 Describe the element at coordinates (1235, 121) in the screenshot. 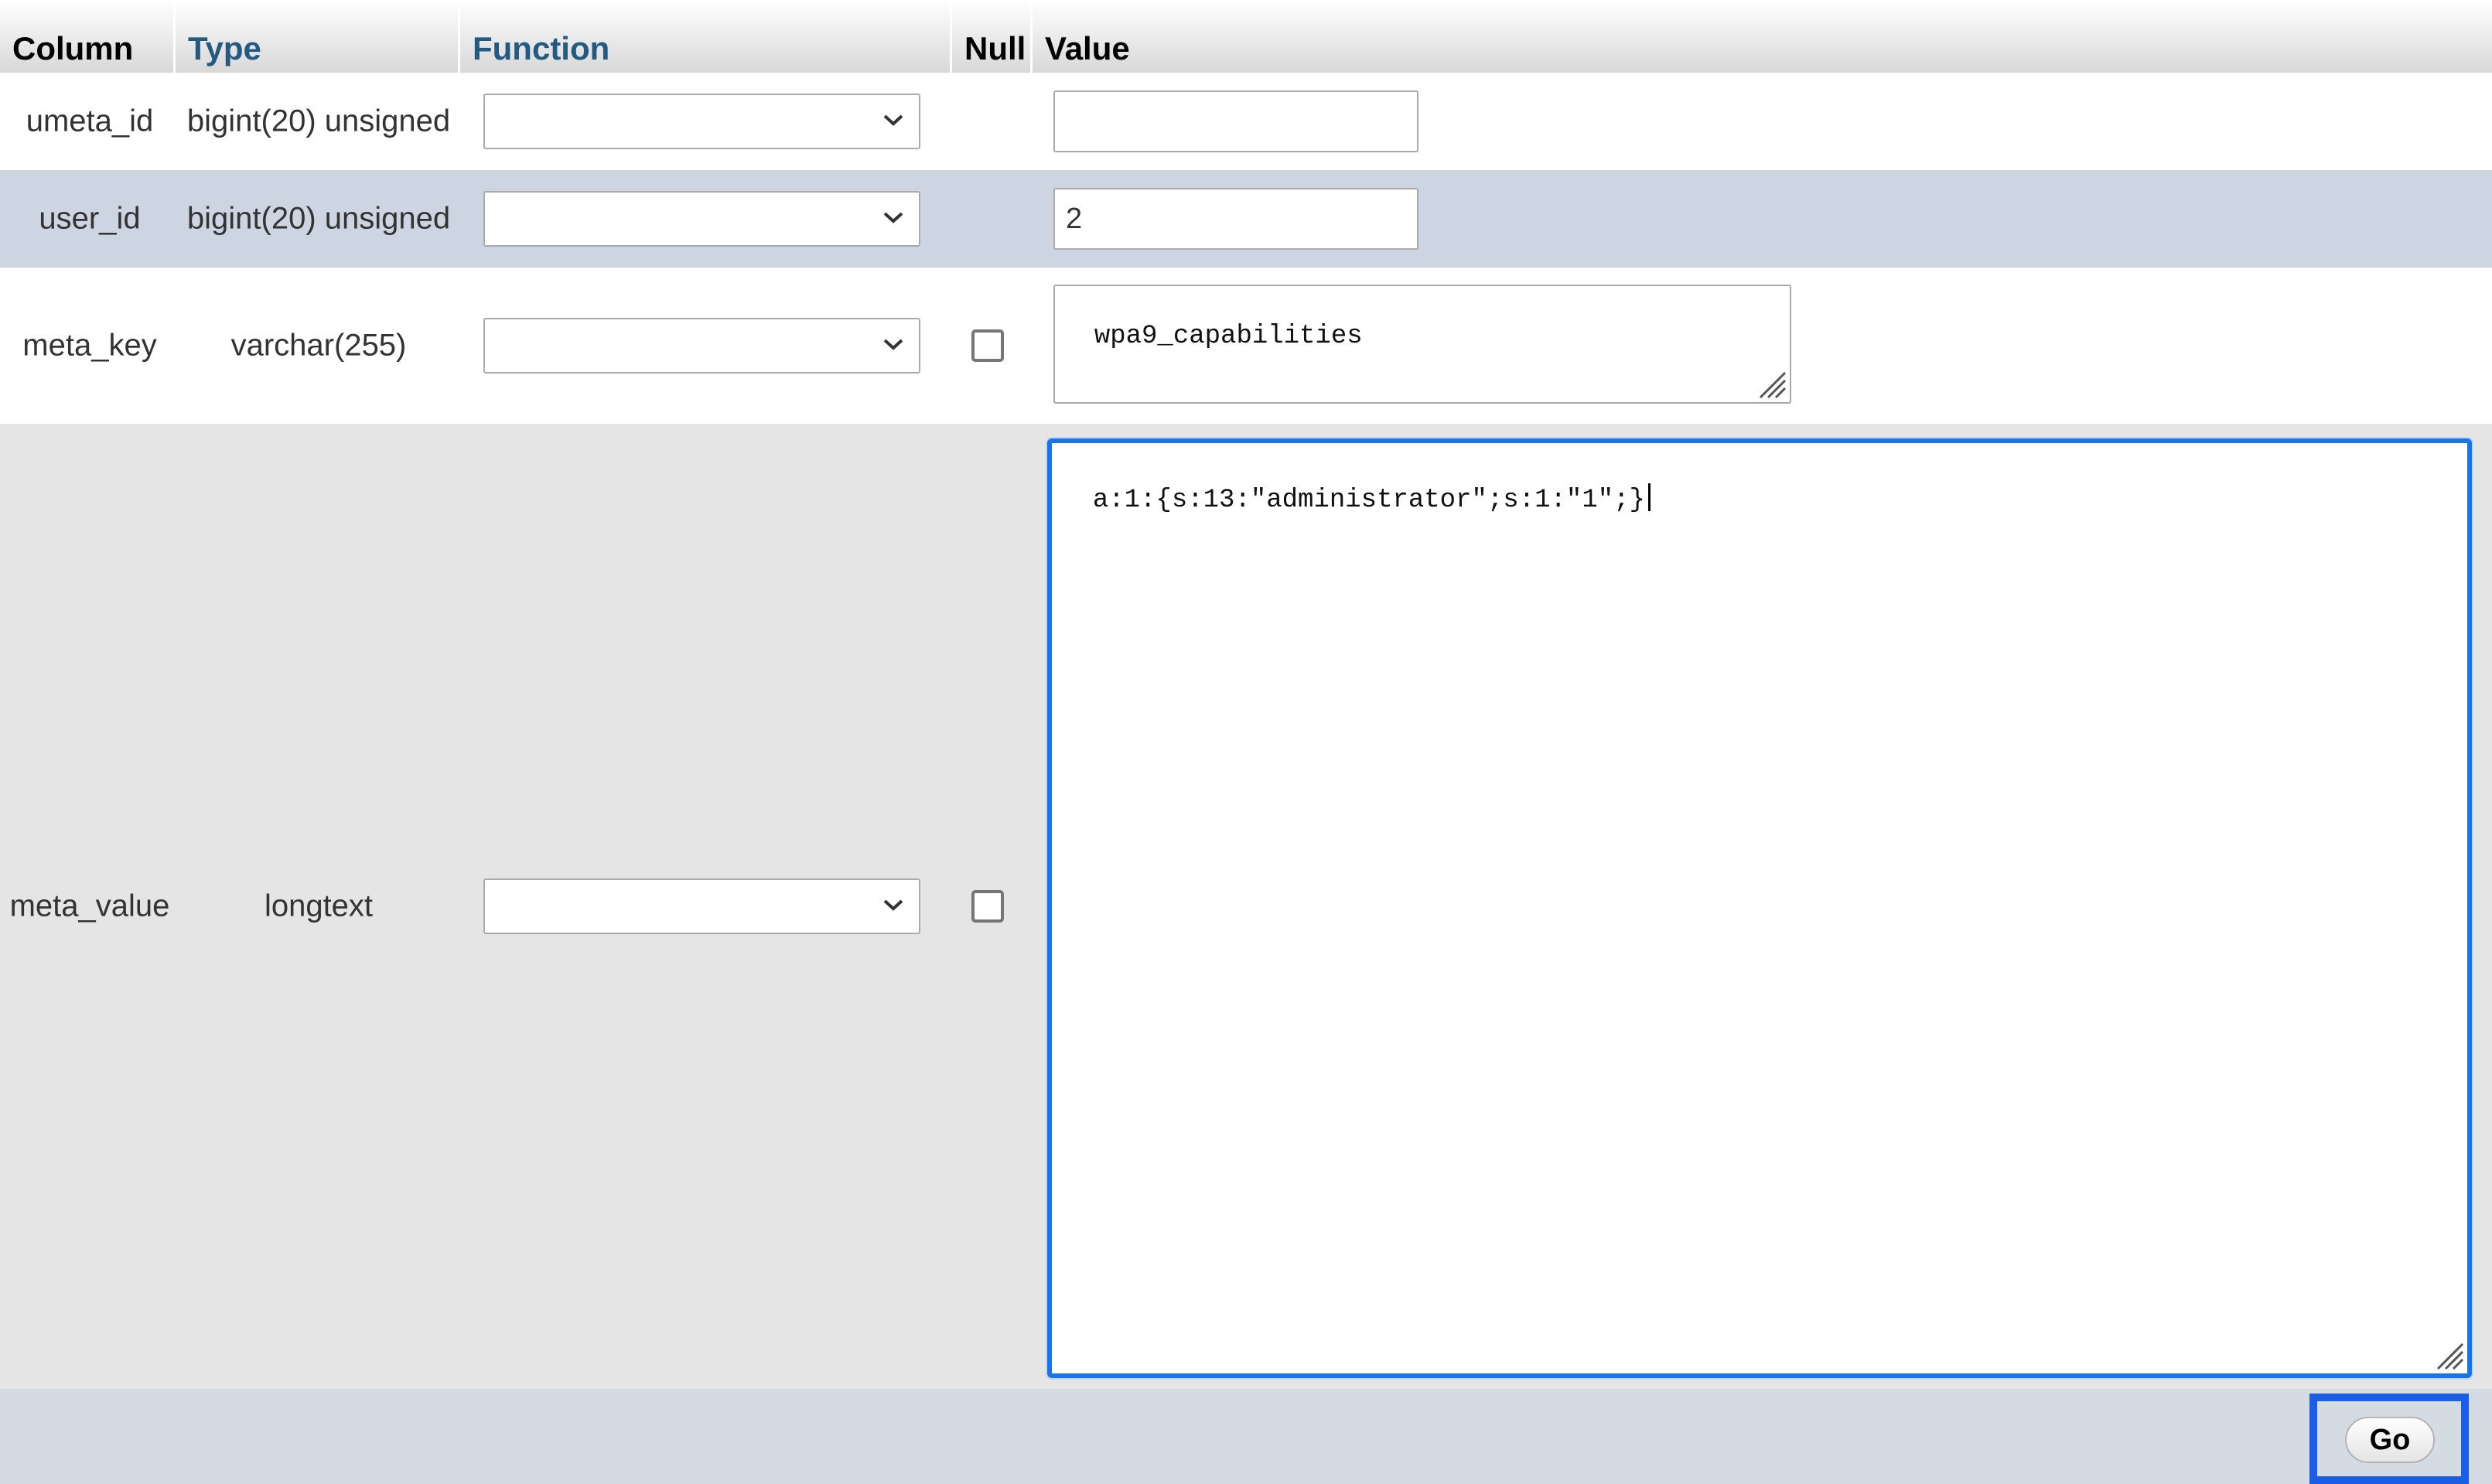

I see `value-input-umeta-id` at that location.